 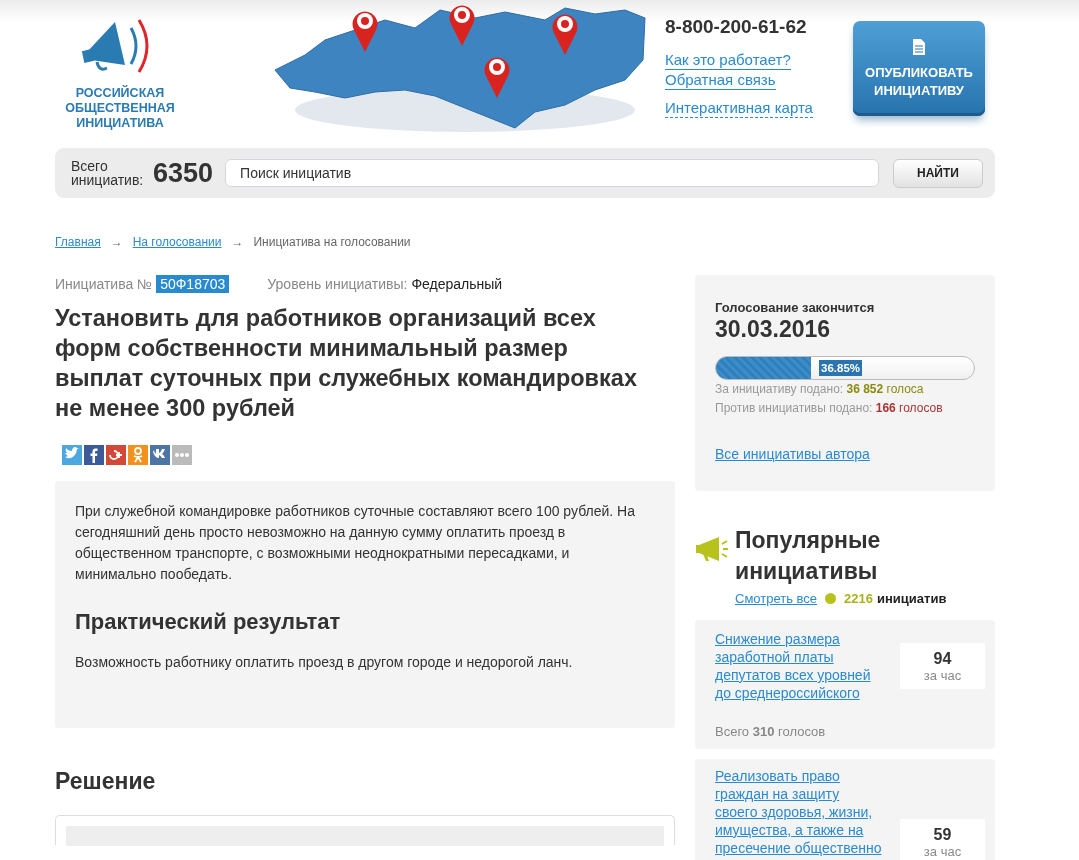 What do you see at coordinates (728, 60) in the screenshot?
I see `header-link: Как это работает?` at bounding box center [728, 60].